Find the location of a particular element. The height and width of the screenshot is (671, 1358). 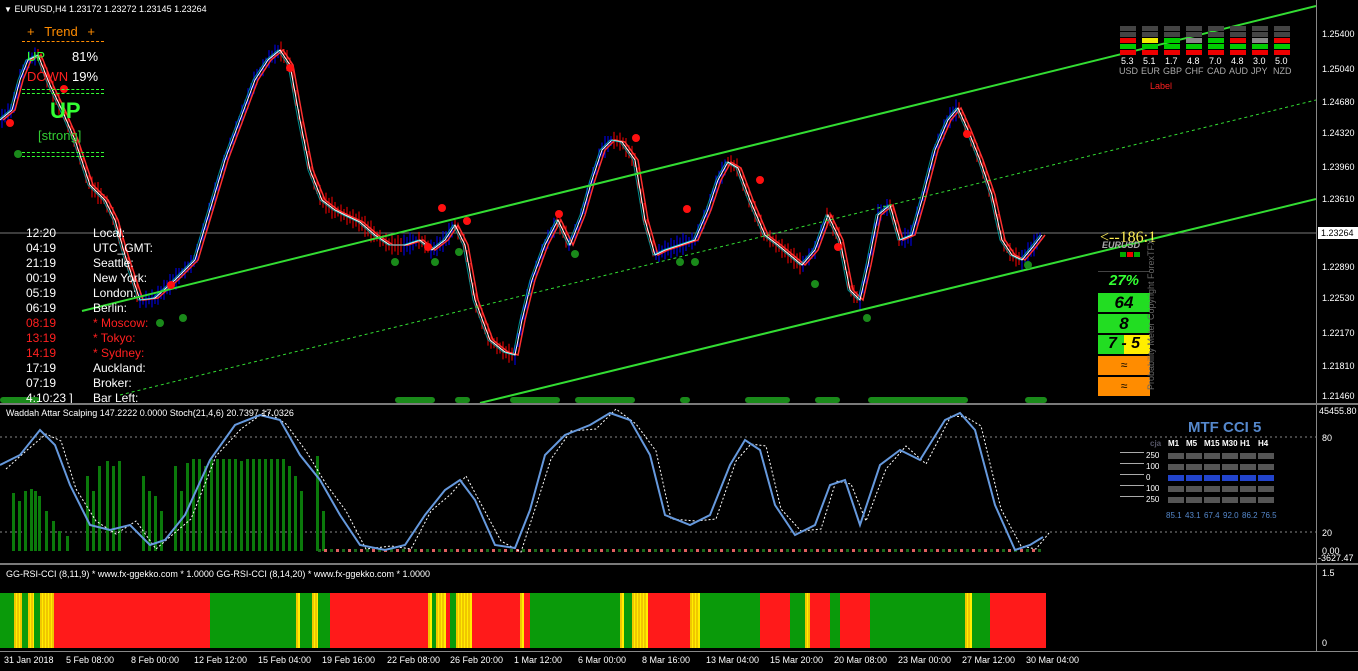

mtf-line is located at coordinates (1132, 463).